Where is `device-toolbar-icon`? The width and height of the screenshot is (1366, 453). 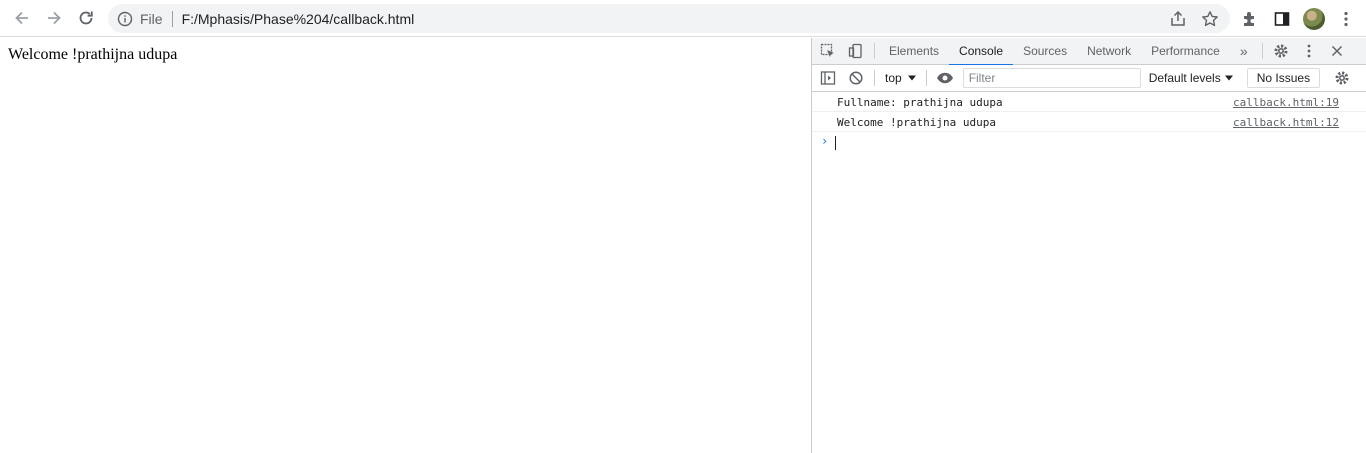 device-toolbar-icon is located at coordinates (856, 51).